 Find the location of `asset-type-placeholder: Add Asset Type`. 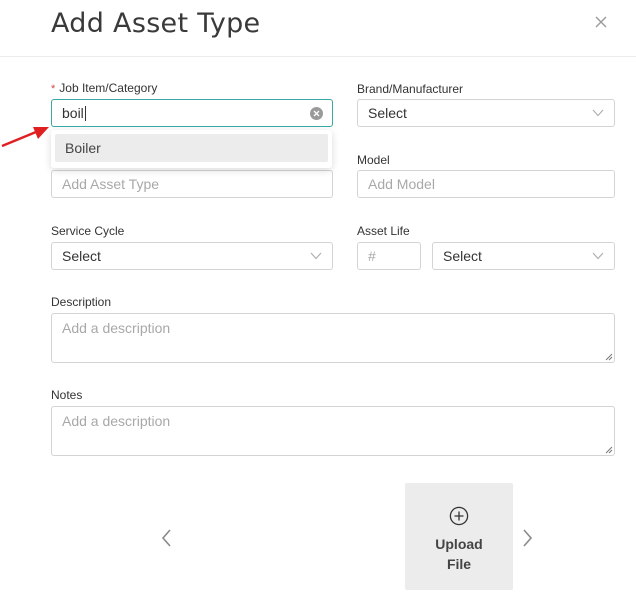

asset-type-placeholder: Add Asset Type is located at coordinates (111, 184).